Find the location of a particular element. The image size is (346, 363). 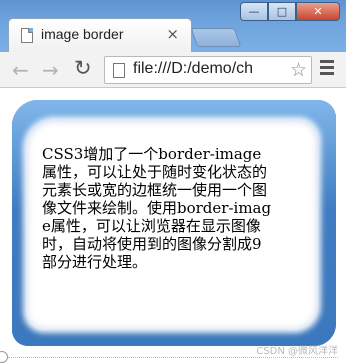

page-icon is located at coordinates (27, 35).